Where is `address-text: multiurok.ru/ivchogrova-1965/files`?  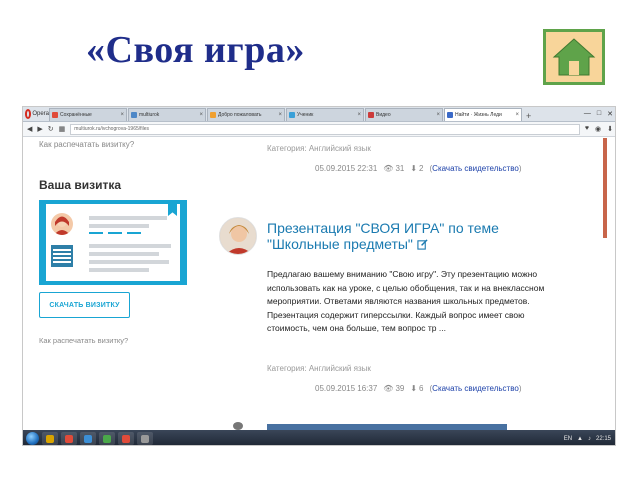
address-text: multiurok.ru/ivchogrova-1965/files is located at coordinates (112, 129).